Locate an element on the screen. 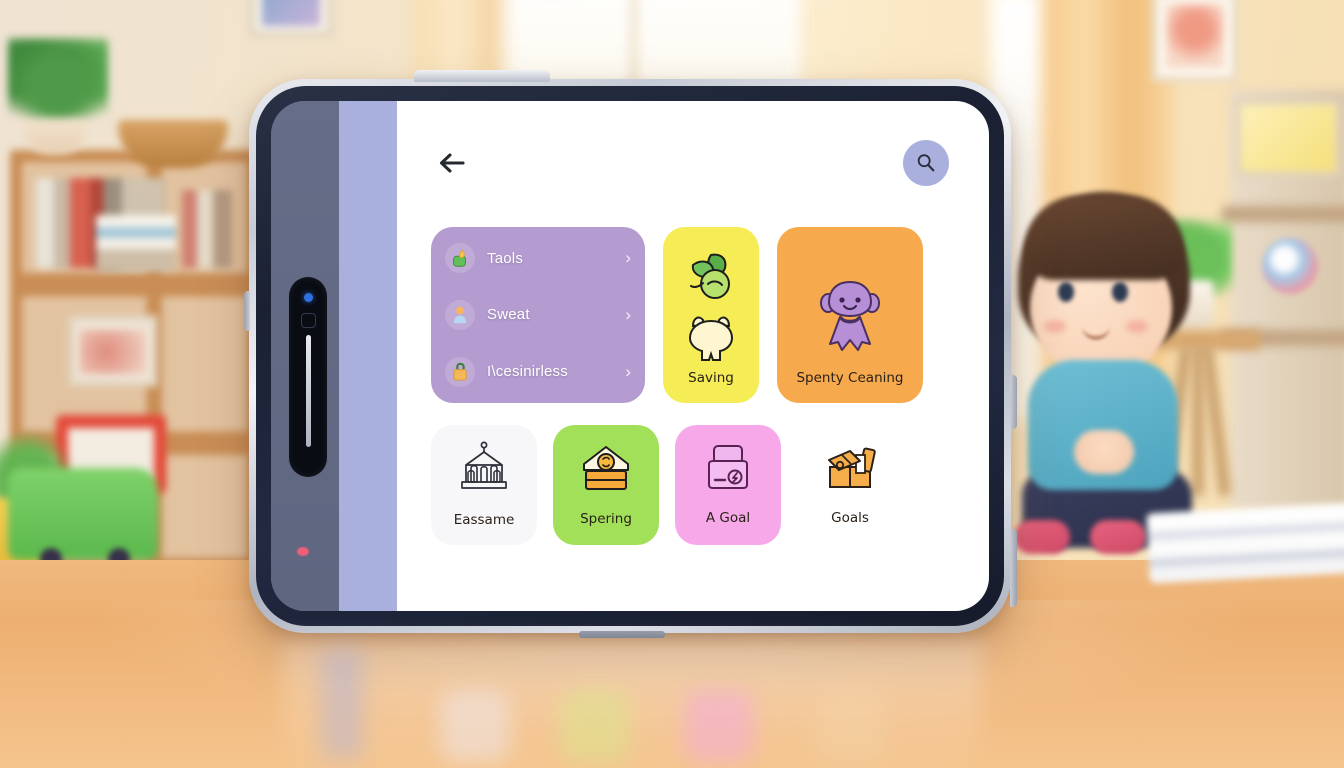 This screenshot has width=1344, height=768. mailbox-icon is located at coordinates (728, 471).